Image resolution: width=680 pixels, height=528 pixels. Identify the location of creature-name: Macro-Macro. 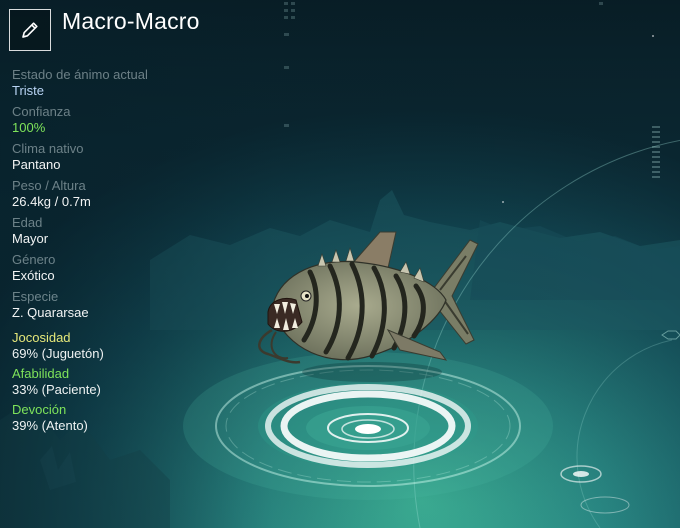
(131, 21).